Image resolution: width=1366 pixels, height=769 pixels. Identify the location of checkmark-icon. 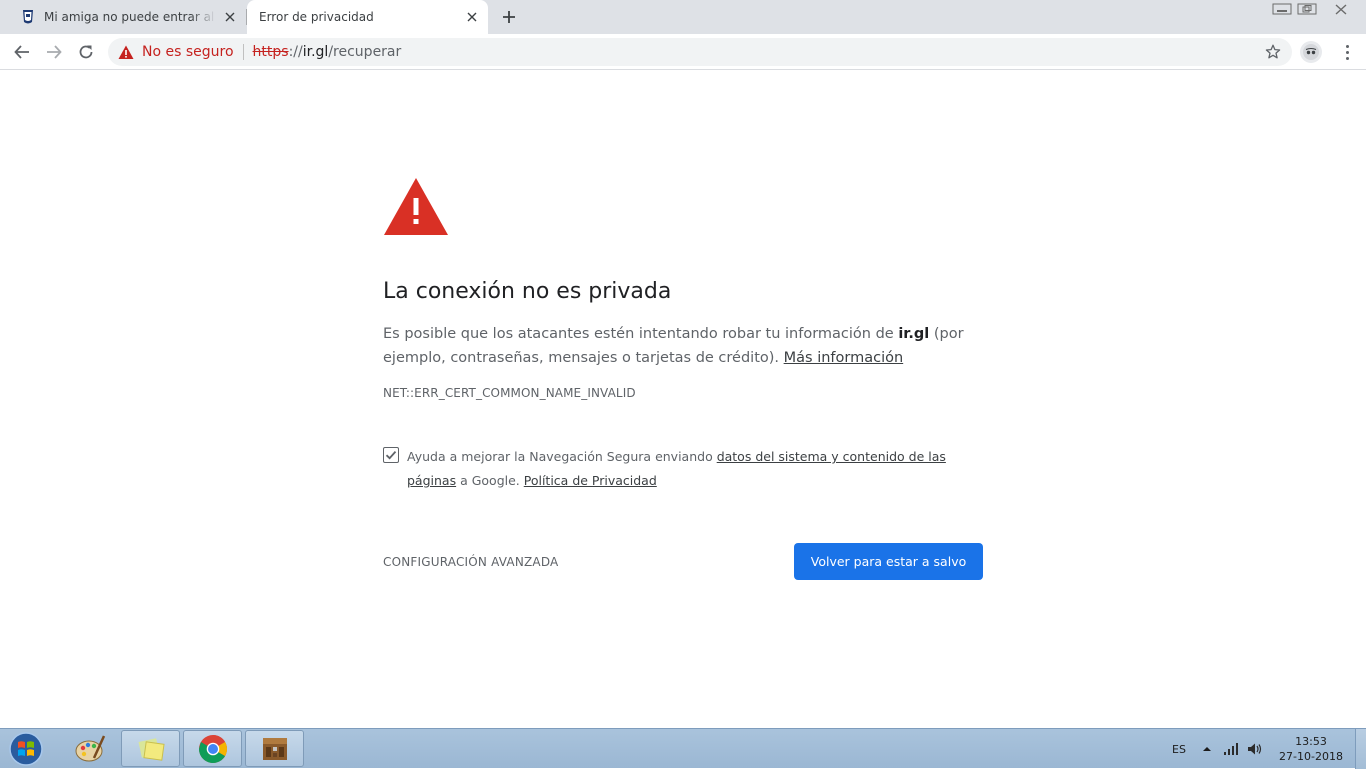
(391, 455).